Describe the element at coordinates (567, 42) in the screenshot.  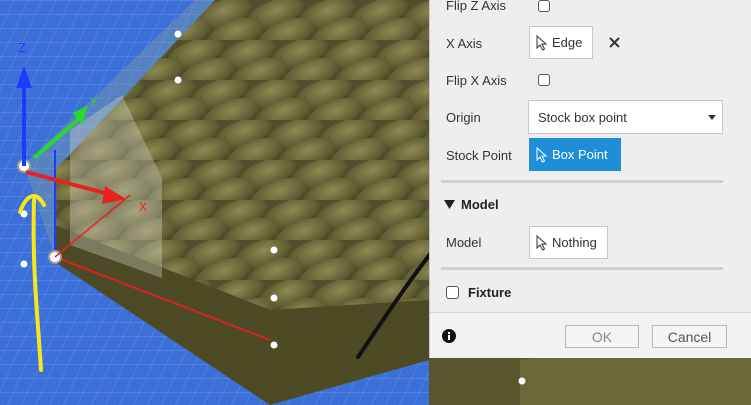
I see `x-axis-value: Edge` at that location.